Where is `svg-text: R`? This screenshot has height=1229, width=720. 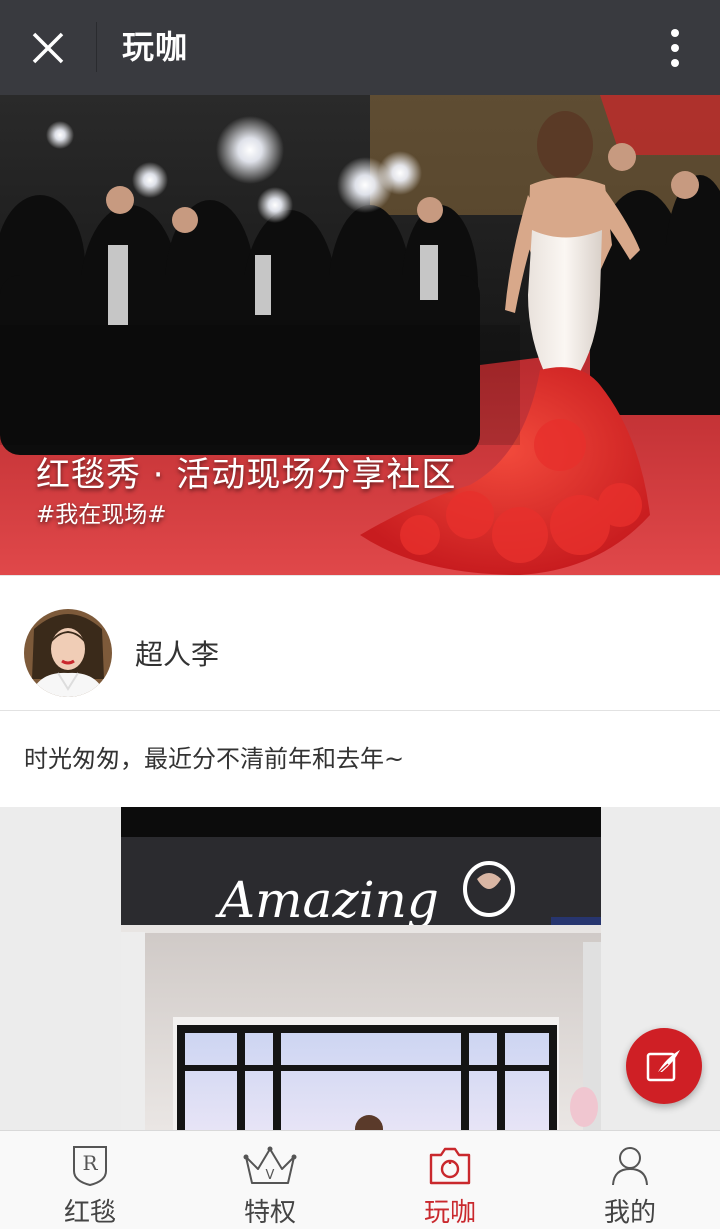 svg-text: R is located at coordinates (90, 1163).